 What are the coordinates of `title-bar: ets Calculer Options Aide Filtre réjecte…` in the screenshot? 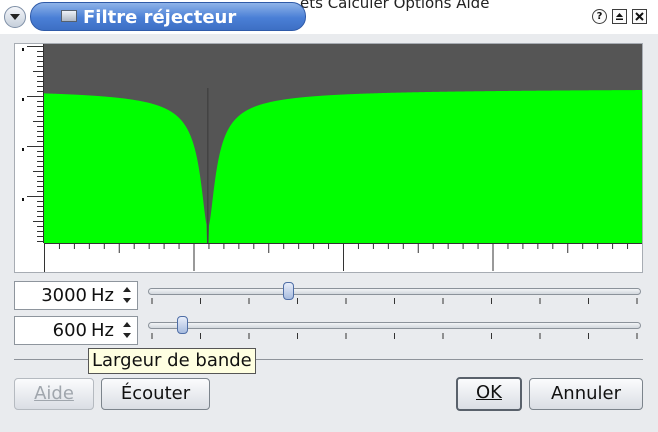 It's located at (329, 17).